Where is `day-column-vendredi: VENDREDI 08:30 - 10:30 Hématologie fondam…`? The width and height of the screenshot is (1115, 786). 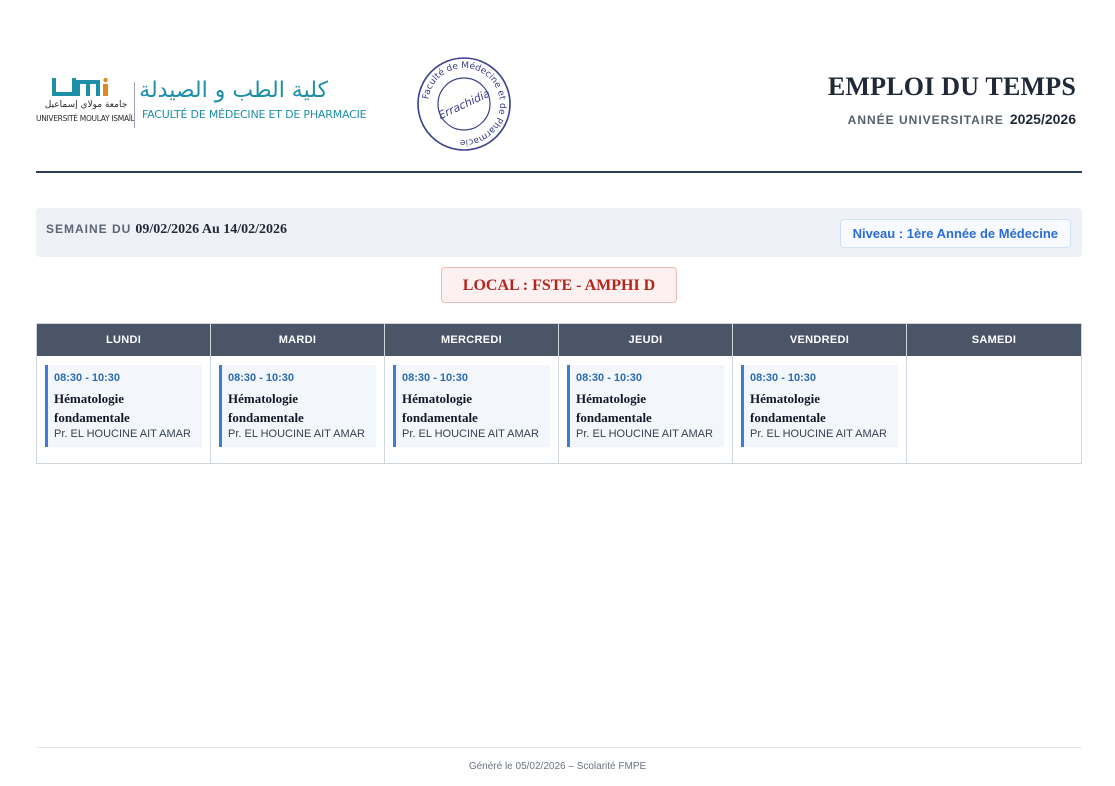 day-column-vendredi: VENDREDI 08:30 - 10:30 Hématologie fondam… is located at coordinates (820, 393).